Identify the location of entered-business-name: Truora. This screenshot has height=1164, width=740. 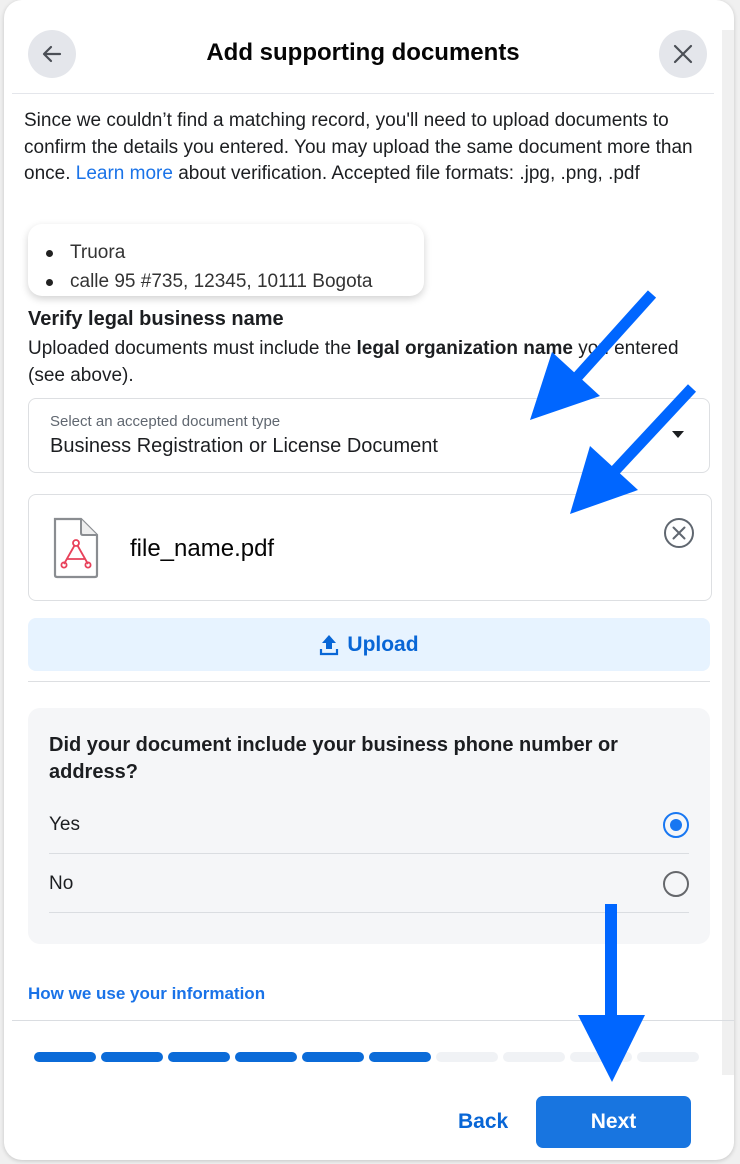
(235, 252).